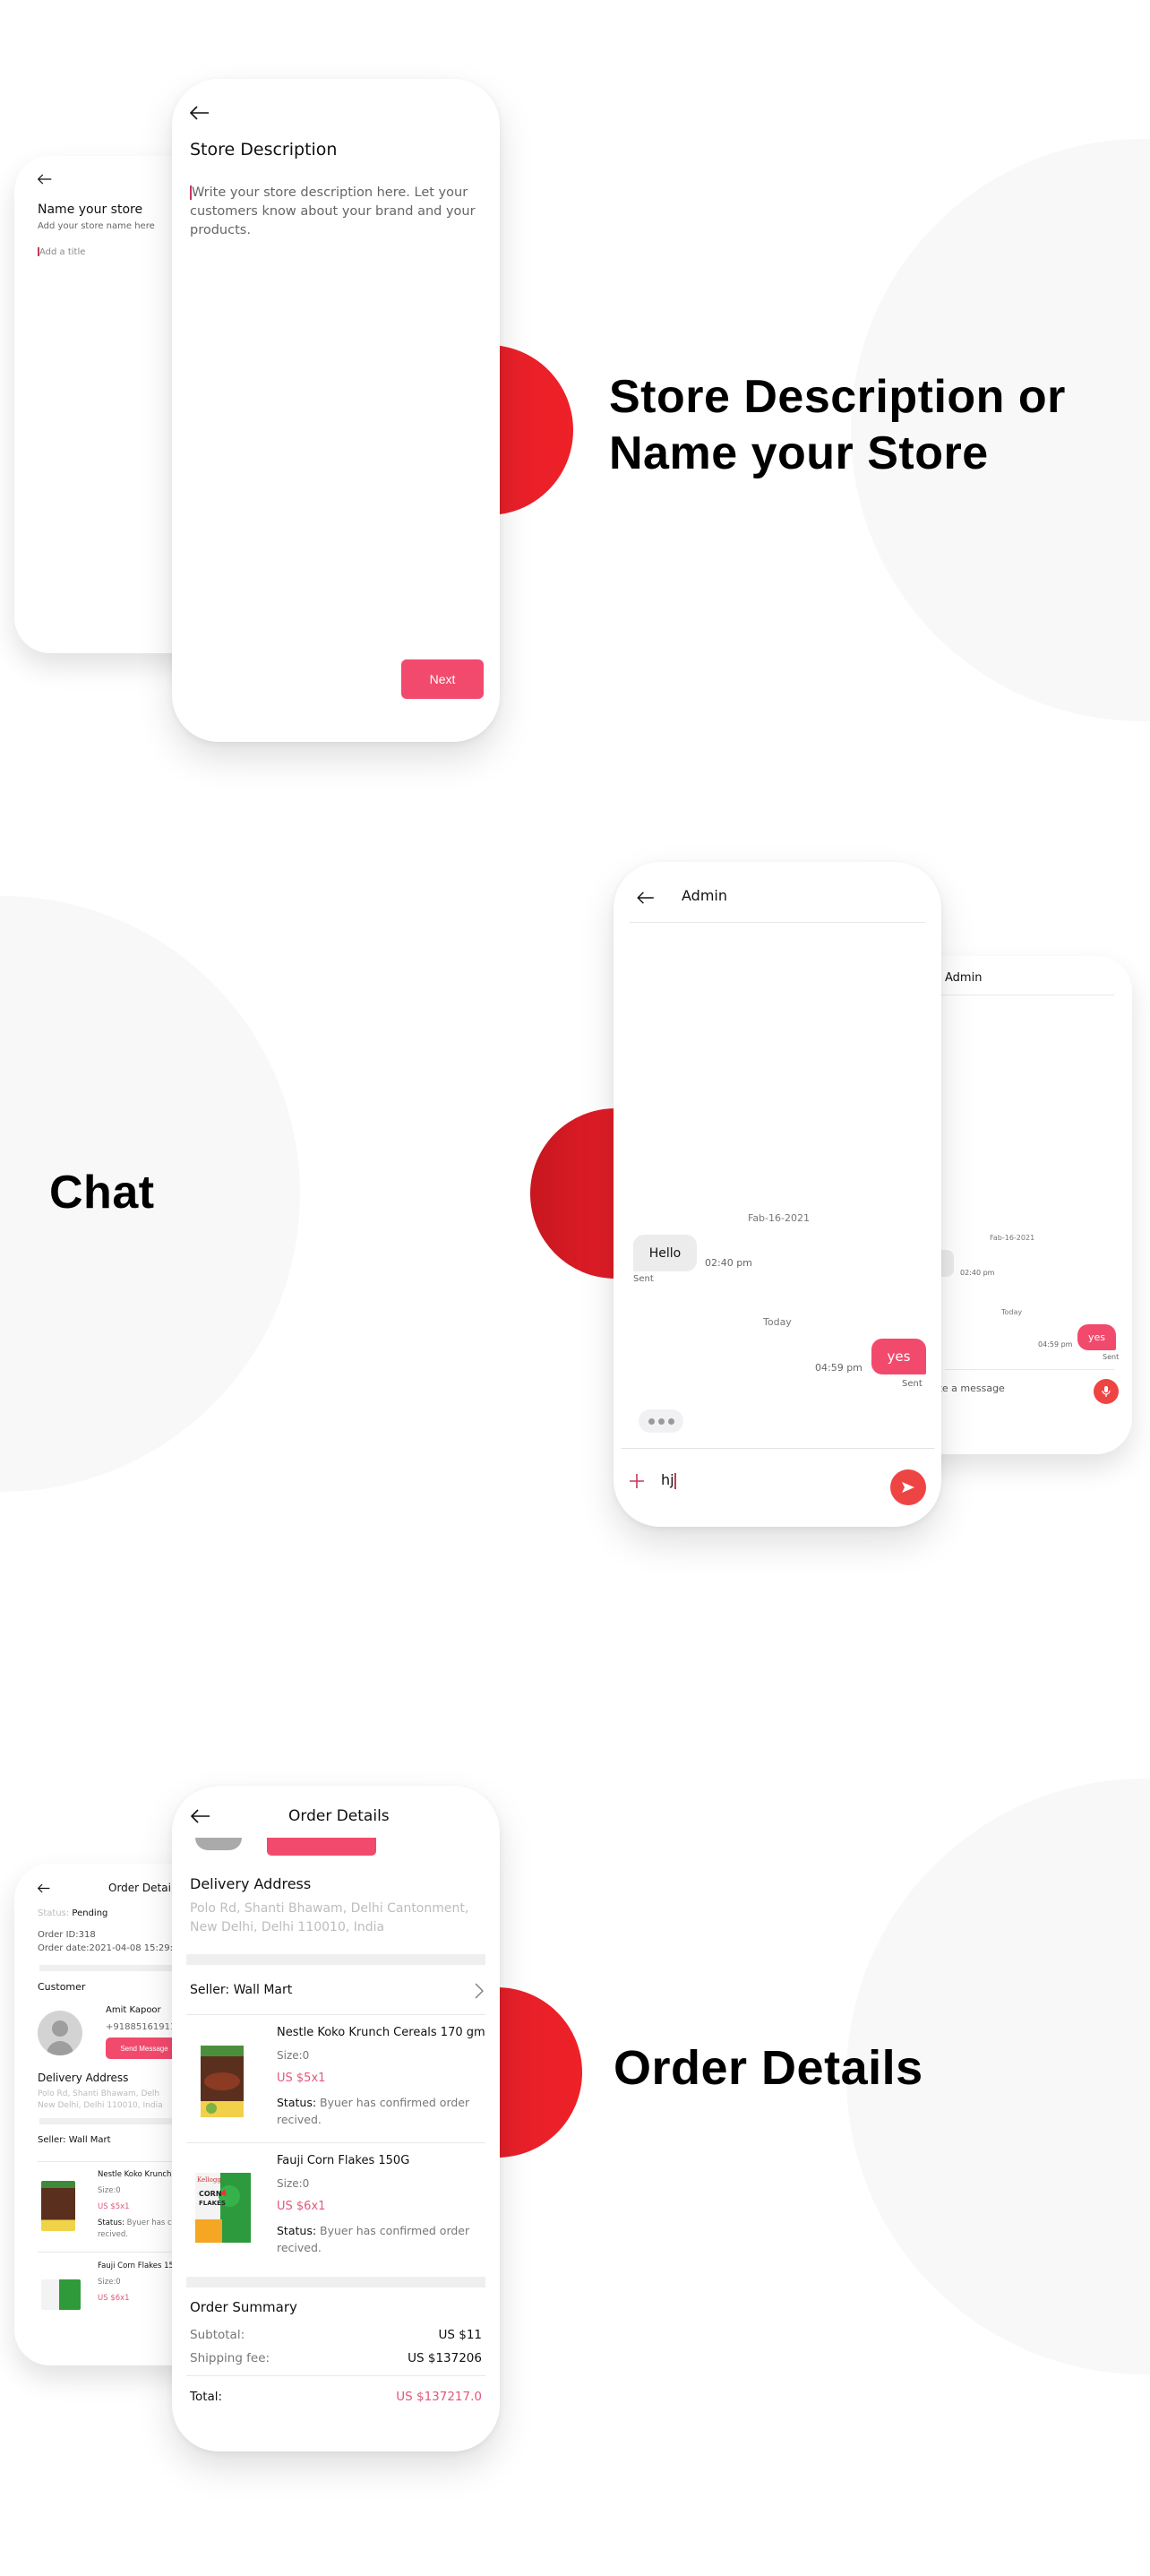 The width and height of the screenshot is (1150, 2576). I want to click on send-icon, so click(908, 1487).